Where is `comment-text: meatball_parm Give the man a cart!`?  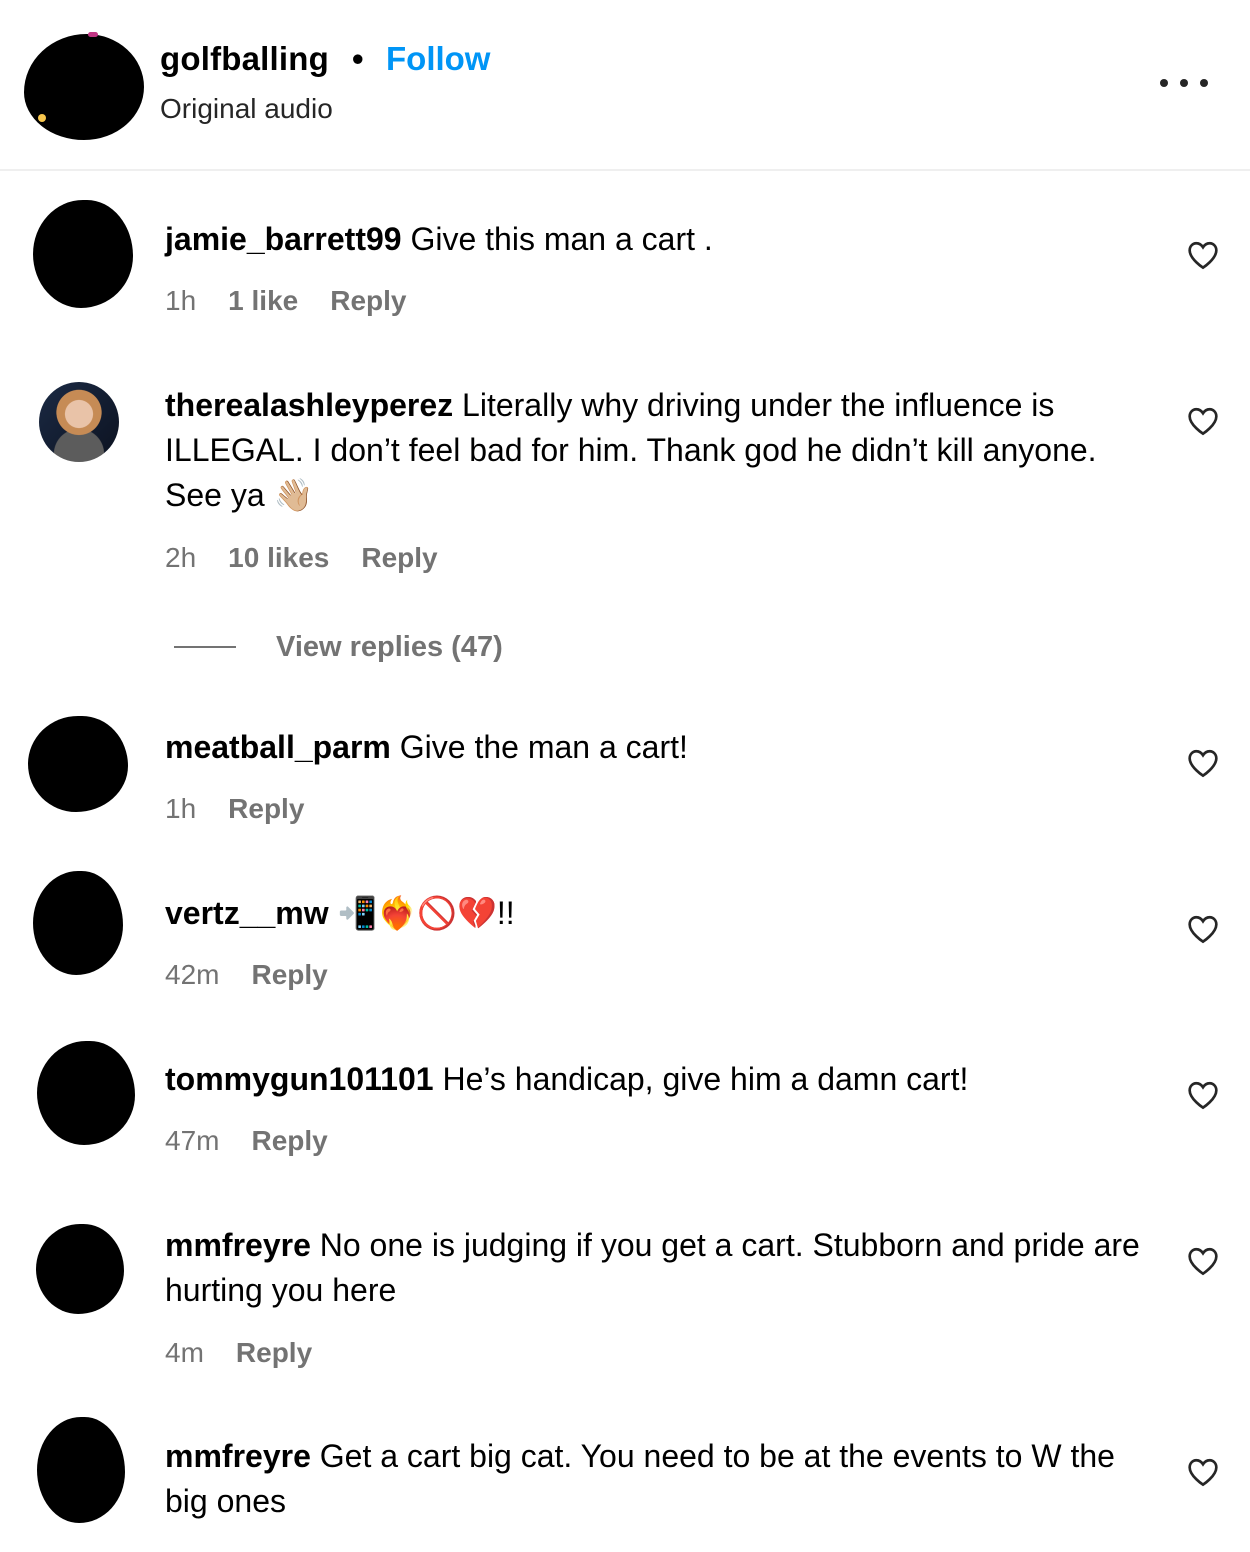
comment-text: meatball_parm Give the man a cart! is located at coordinates (660, 747).